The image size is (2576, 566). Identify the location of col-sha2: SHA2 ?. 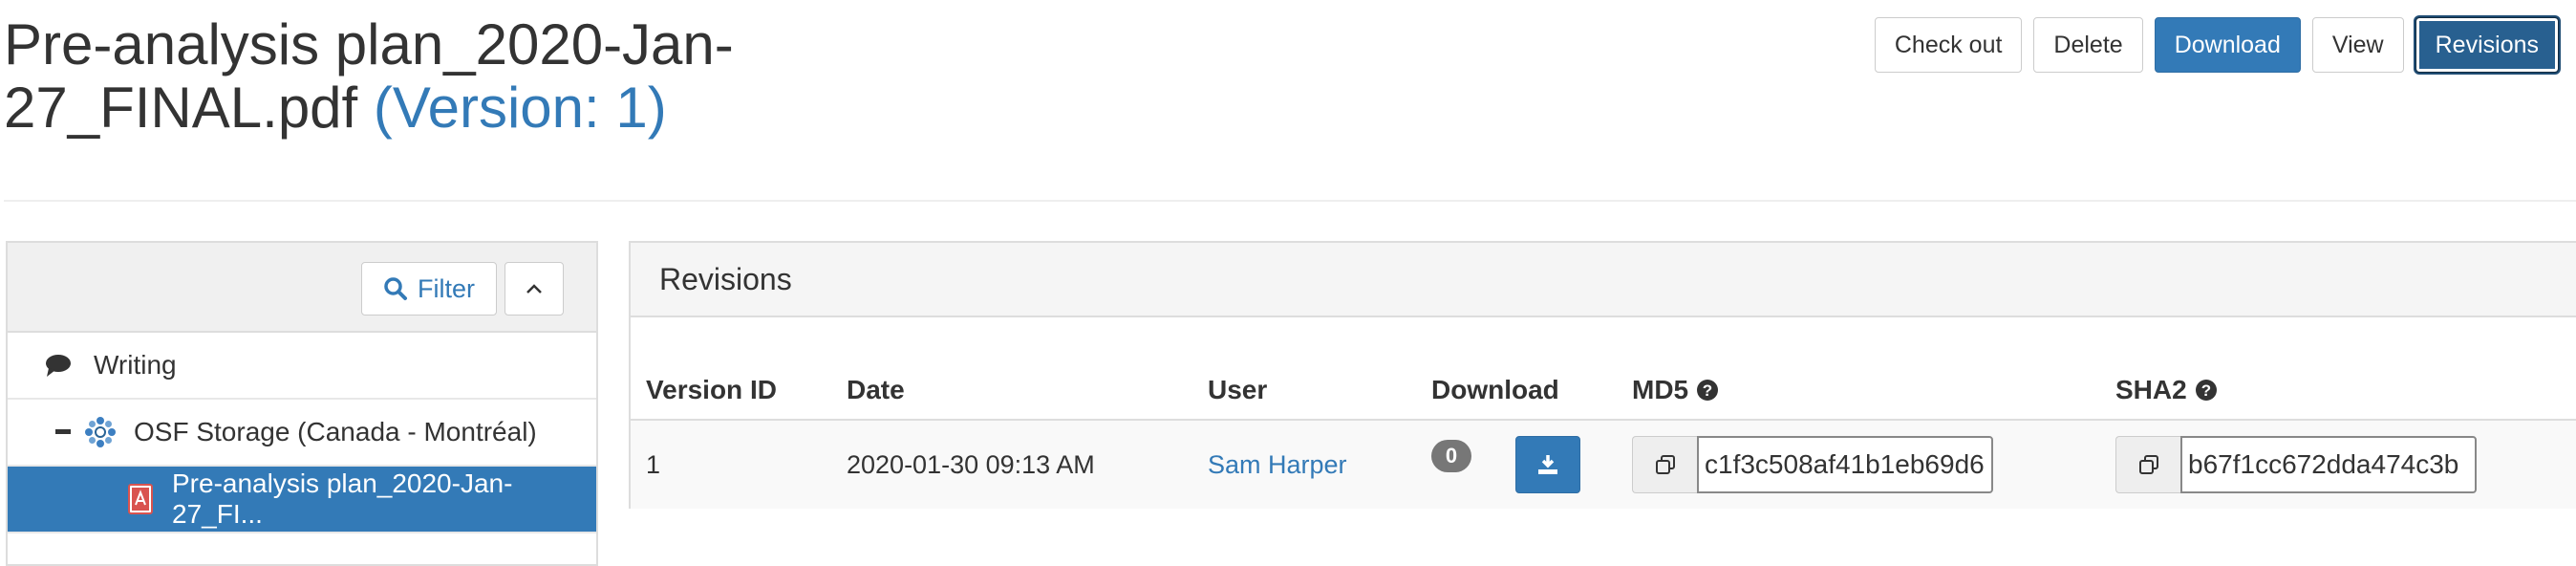
(2166, 390).